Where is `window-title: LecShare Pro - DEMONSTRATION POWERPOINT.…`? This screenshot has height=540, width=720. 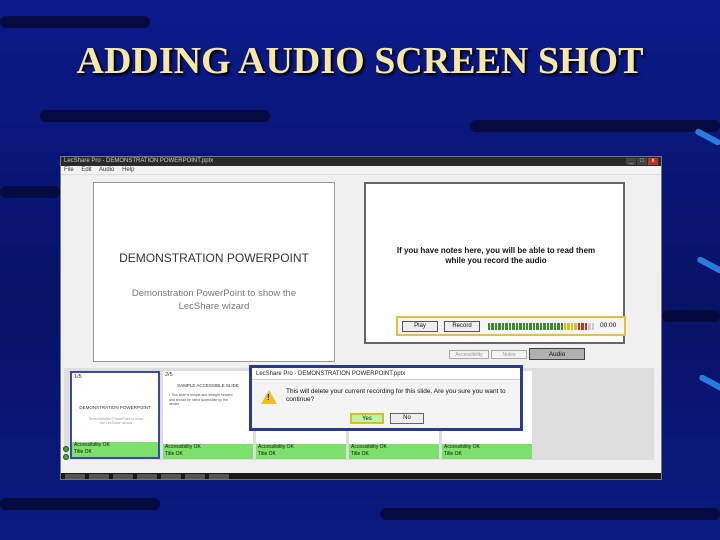
window-title: LecShare Pro - DEMONSTRATION POWERPOINT.… is located at coordinates (139, 161).